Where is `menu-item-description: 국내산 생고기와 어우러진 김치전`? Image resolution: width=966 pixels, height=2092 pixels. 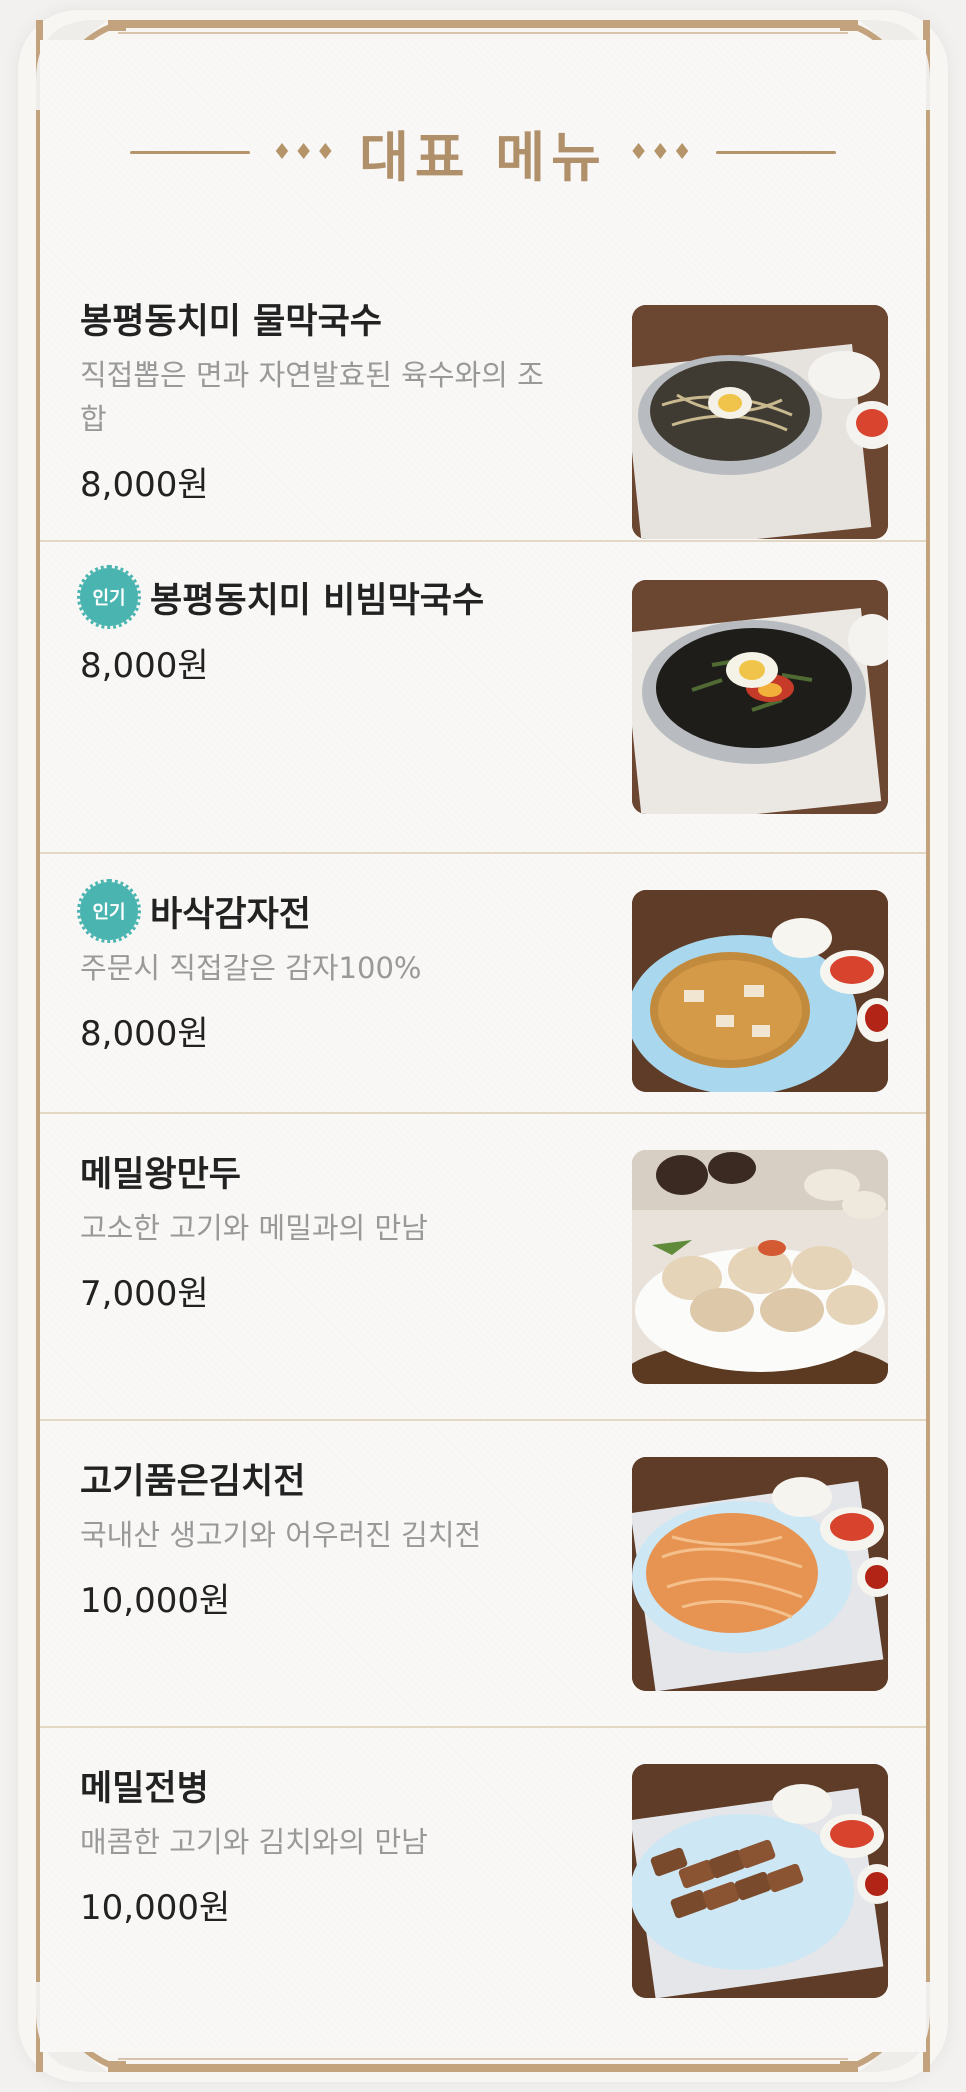 menu-item-description: 국내산 생고기와 어우러진 김치전 is located at coordinates (281, 1535).